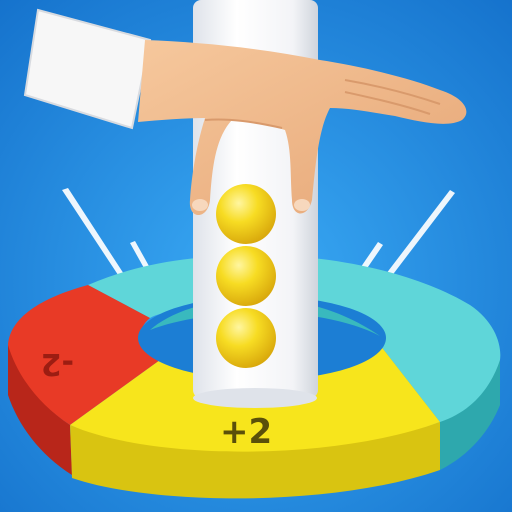  What do you see at coordinates (57, 363) in the screenshot?
I see `ring-label-left: -2` at bounding box center [57, 363].